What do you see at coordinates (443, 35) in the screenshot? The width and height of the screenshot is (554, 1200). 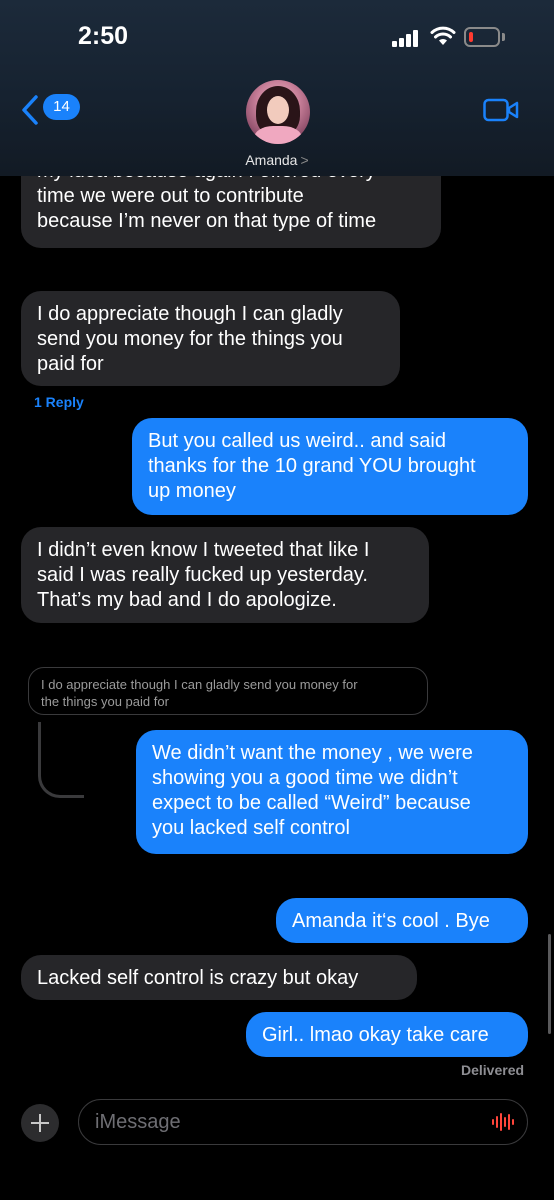 I see `wifi-icon` at bounding box center [443, 35].